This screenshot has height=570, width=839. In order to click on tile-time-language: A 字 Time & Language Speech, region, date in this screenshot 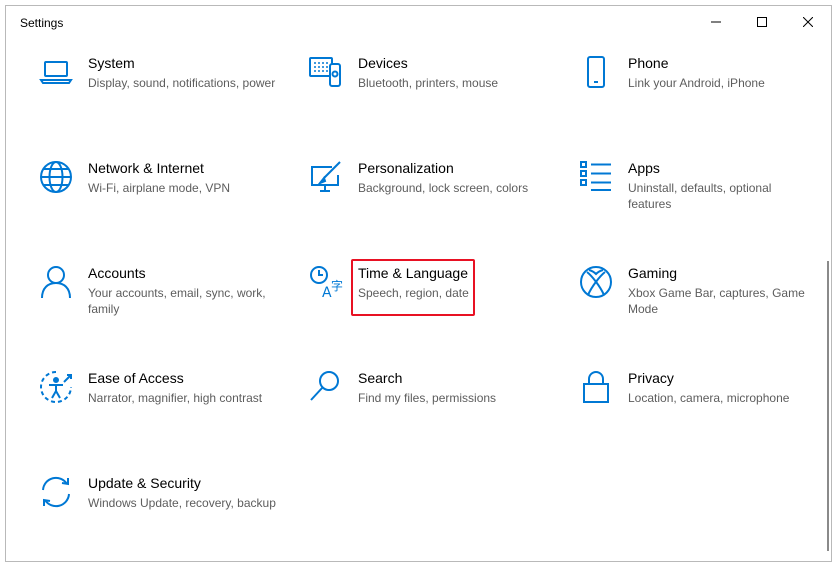, I will do `click(428, 299)`.